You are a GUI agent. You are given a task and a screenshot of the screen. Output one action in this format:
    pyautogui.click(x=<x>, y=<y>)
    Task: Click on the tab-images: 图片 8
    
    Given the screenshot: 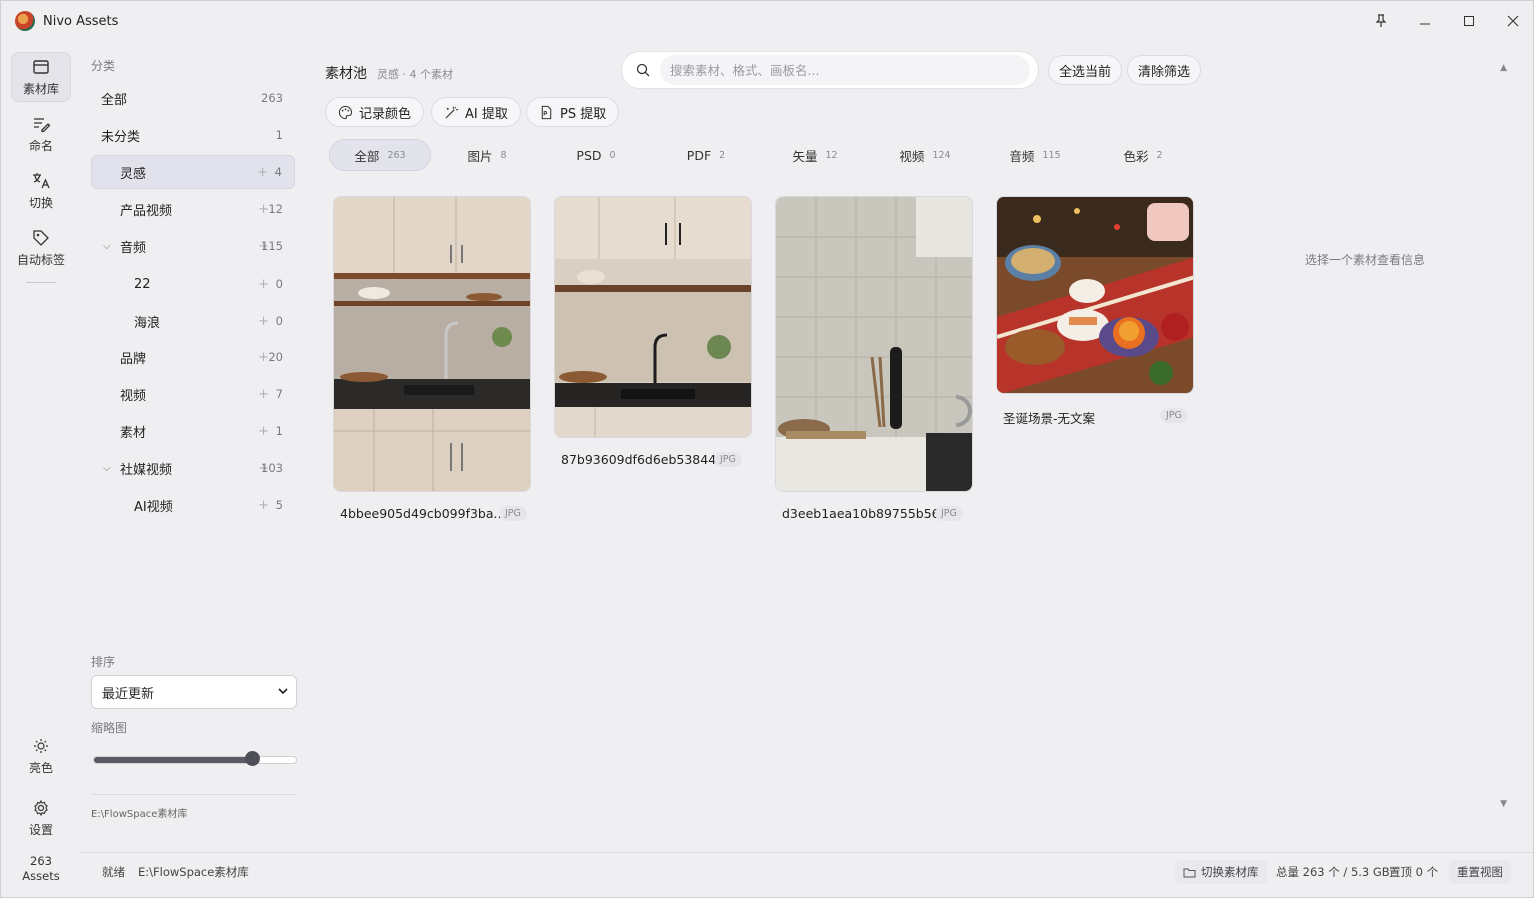 What is the action you would take?
    pyautogui.click(x=487, y=155)
    